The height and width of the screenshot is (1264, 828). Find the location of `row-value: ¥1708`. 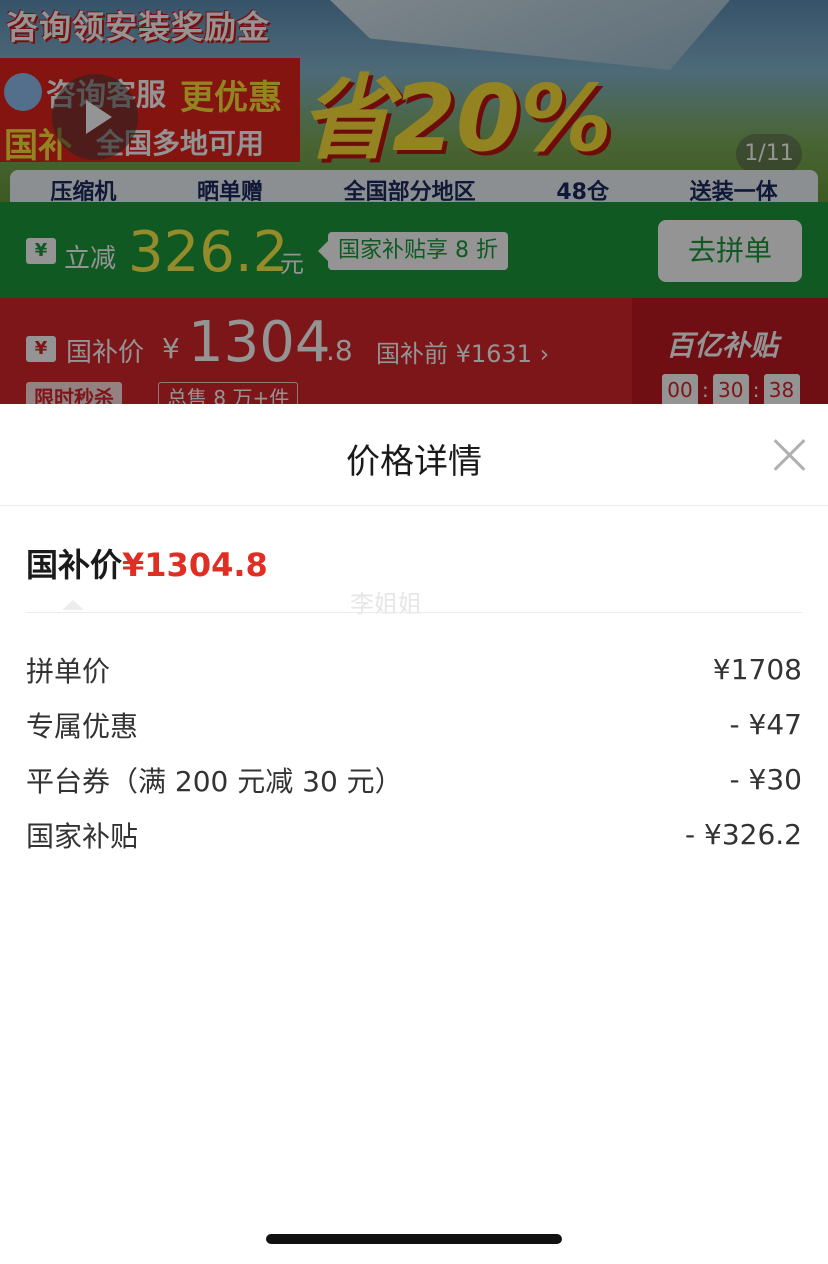

row-value: ¥1708 is located at coordinates (757, 669).